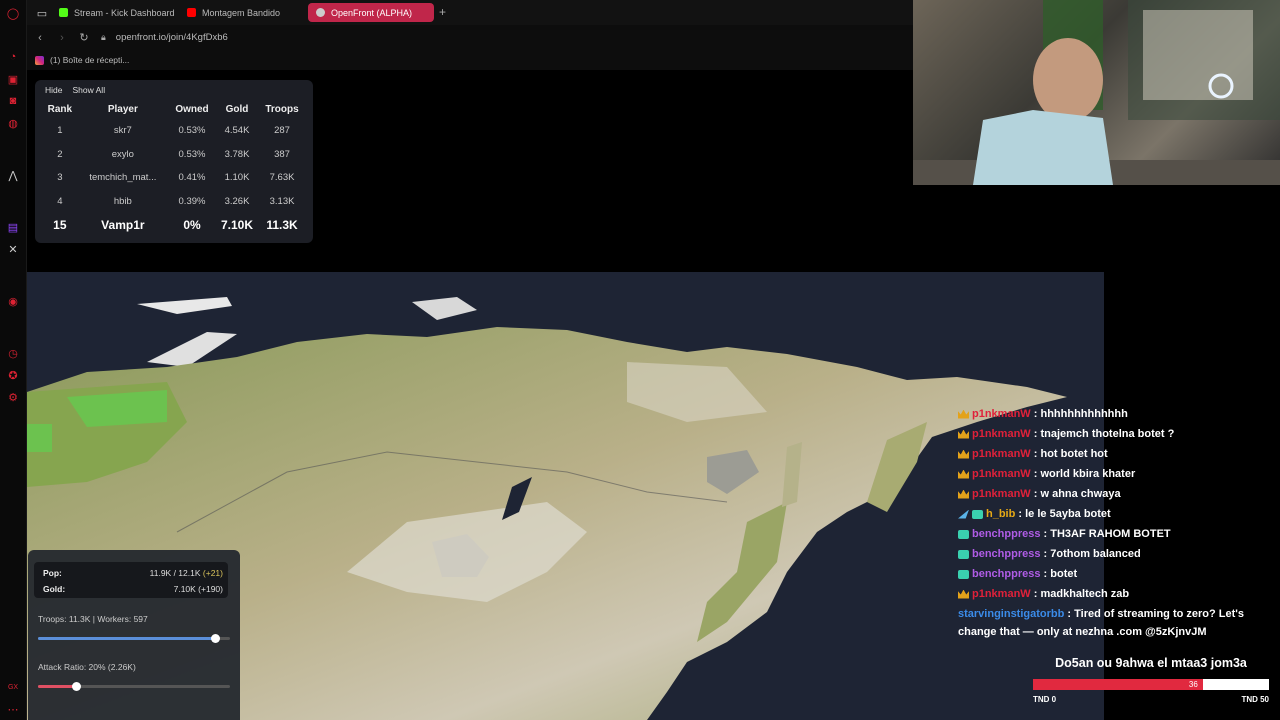  I want to click on gold-cell: 7.10K, so click(237, 224).